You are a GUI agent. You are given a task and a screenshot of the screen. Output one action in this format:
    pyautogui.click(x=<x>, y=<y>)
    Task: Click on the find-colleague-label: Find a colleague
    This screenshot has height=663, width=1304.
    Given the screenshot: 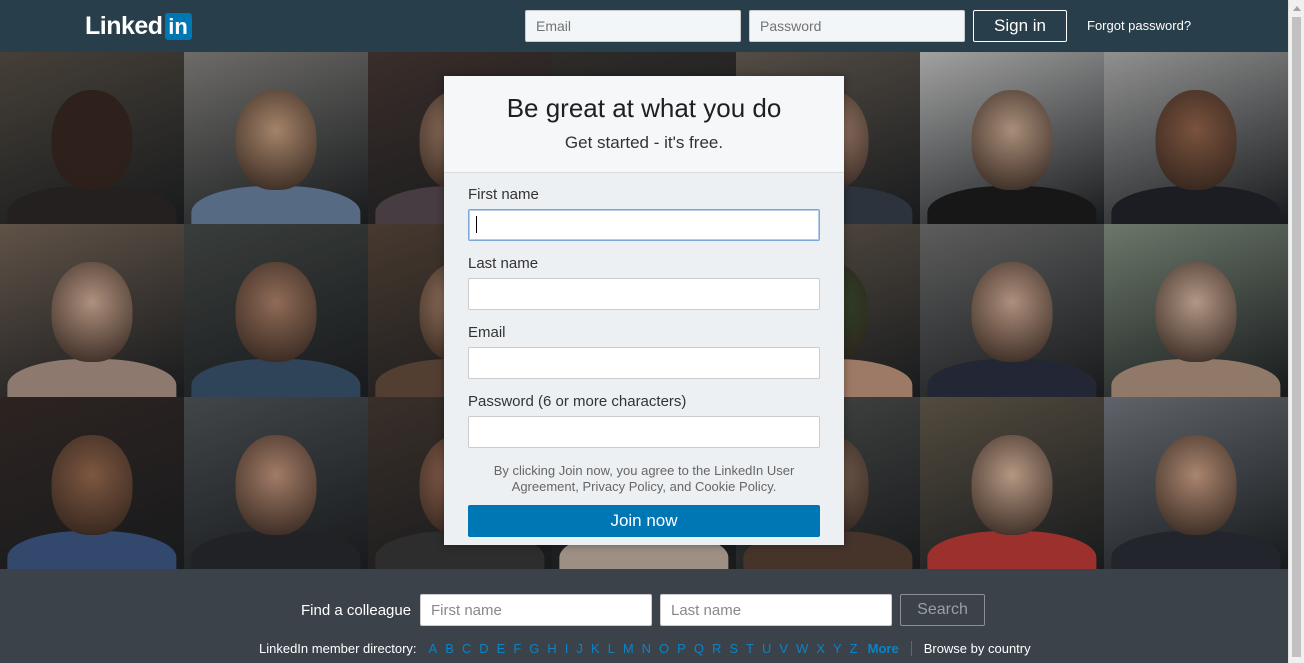 What is the action you would take?
    pyautogui.click(x=356, y=610)
    